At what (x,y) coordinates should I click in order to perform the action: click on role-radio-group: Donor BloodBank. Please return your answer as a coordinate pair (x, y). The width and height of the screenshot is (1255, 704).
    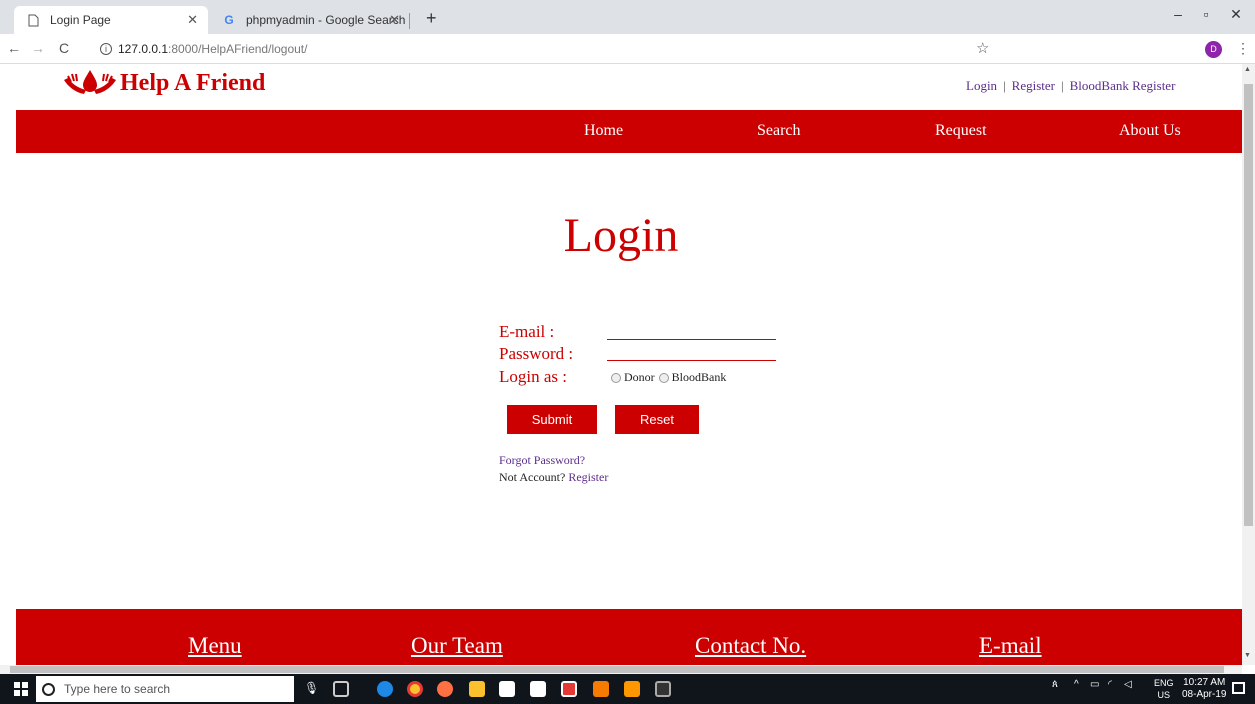
    Looking at the image, I should click on (670, 377).